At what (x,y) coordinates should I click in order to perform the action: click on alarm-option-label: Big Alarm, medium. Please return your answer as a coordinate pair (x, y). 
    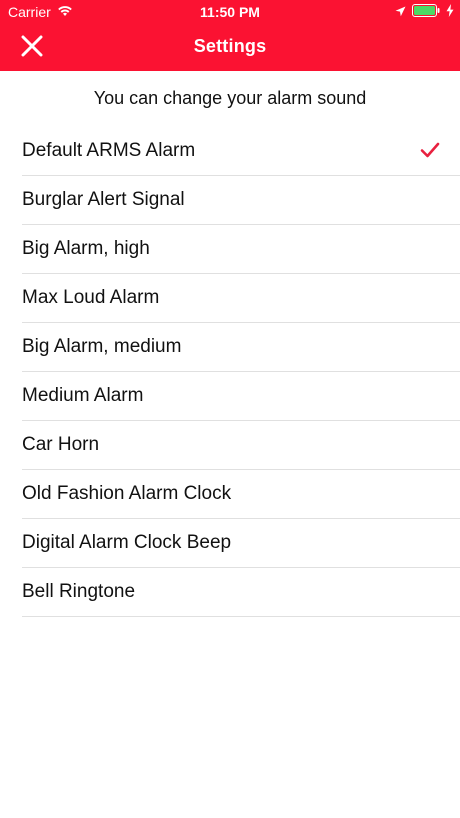
    Looking at the image, I should click on (102, 346).